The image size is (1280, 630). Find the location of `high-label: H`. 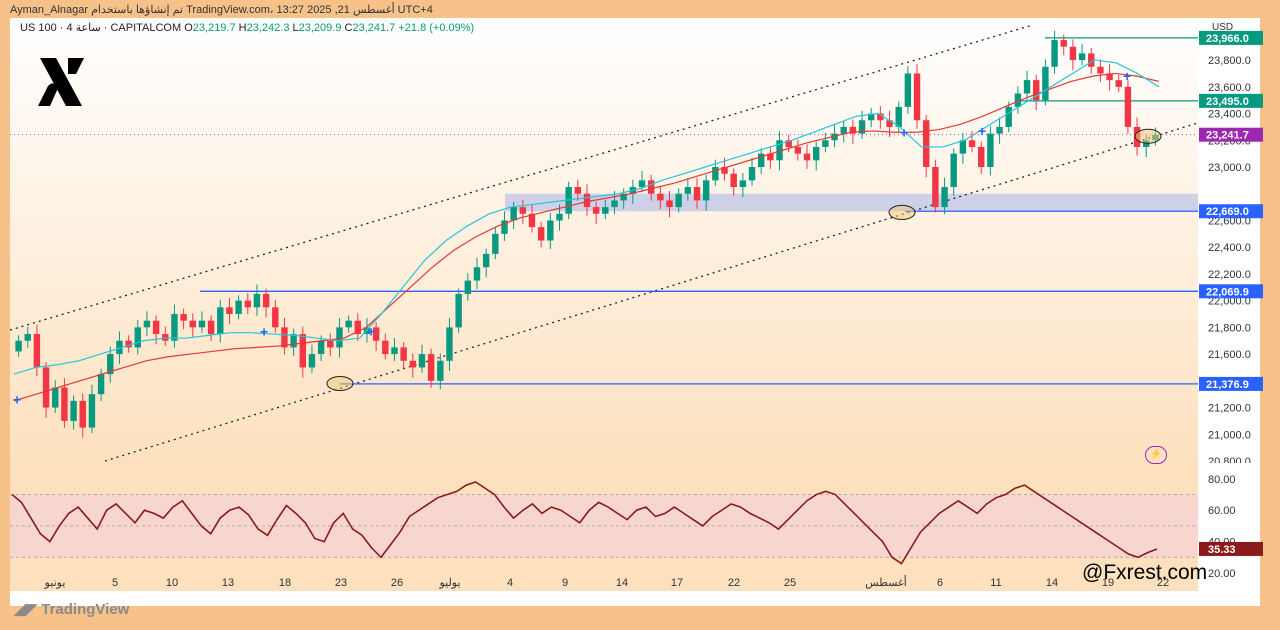

high-label: H is located at coordinates (242, 28).